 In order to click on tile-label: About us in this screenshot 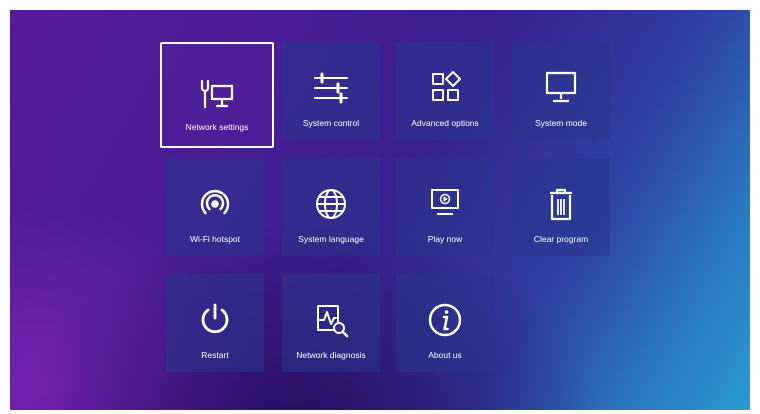, I will do `click(445, 355)`.